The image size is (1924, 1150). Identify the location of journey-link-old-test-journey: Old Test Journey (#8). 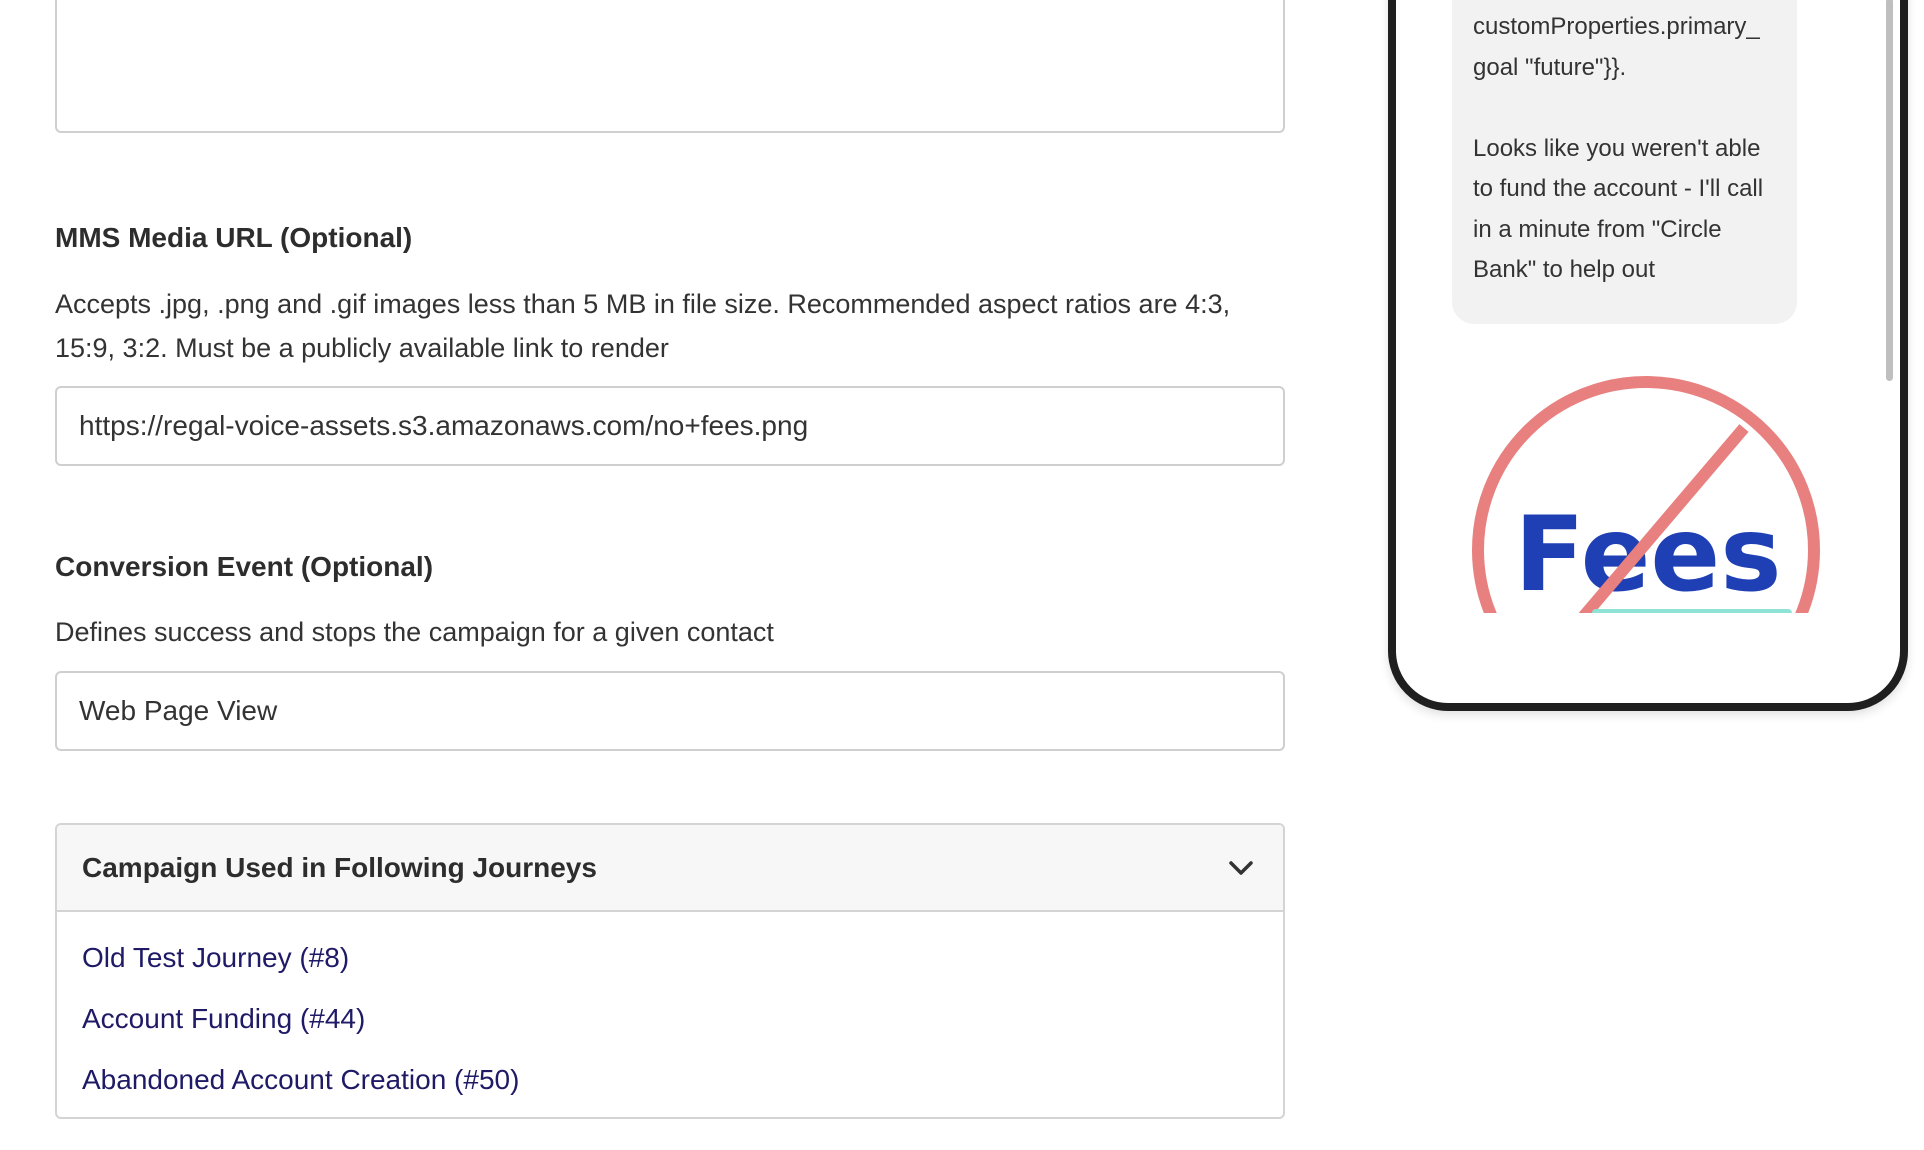
(682, 966).